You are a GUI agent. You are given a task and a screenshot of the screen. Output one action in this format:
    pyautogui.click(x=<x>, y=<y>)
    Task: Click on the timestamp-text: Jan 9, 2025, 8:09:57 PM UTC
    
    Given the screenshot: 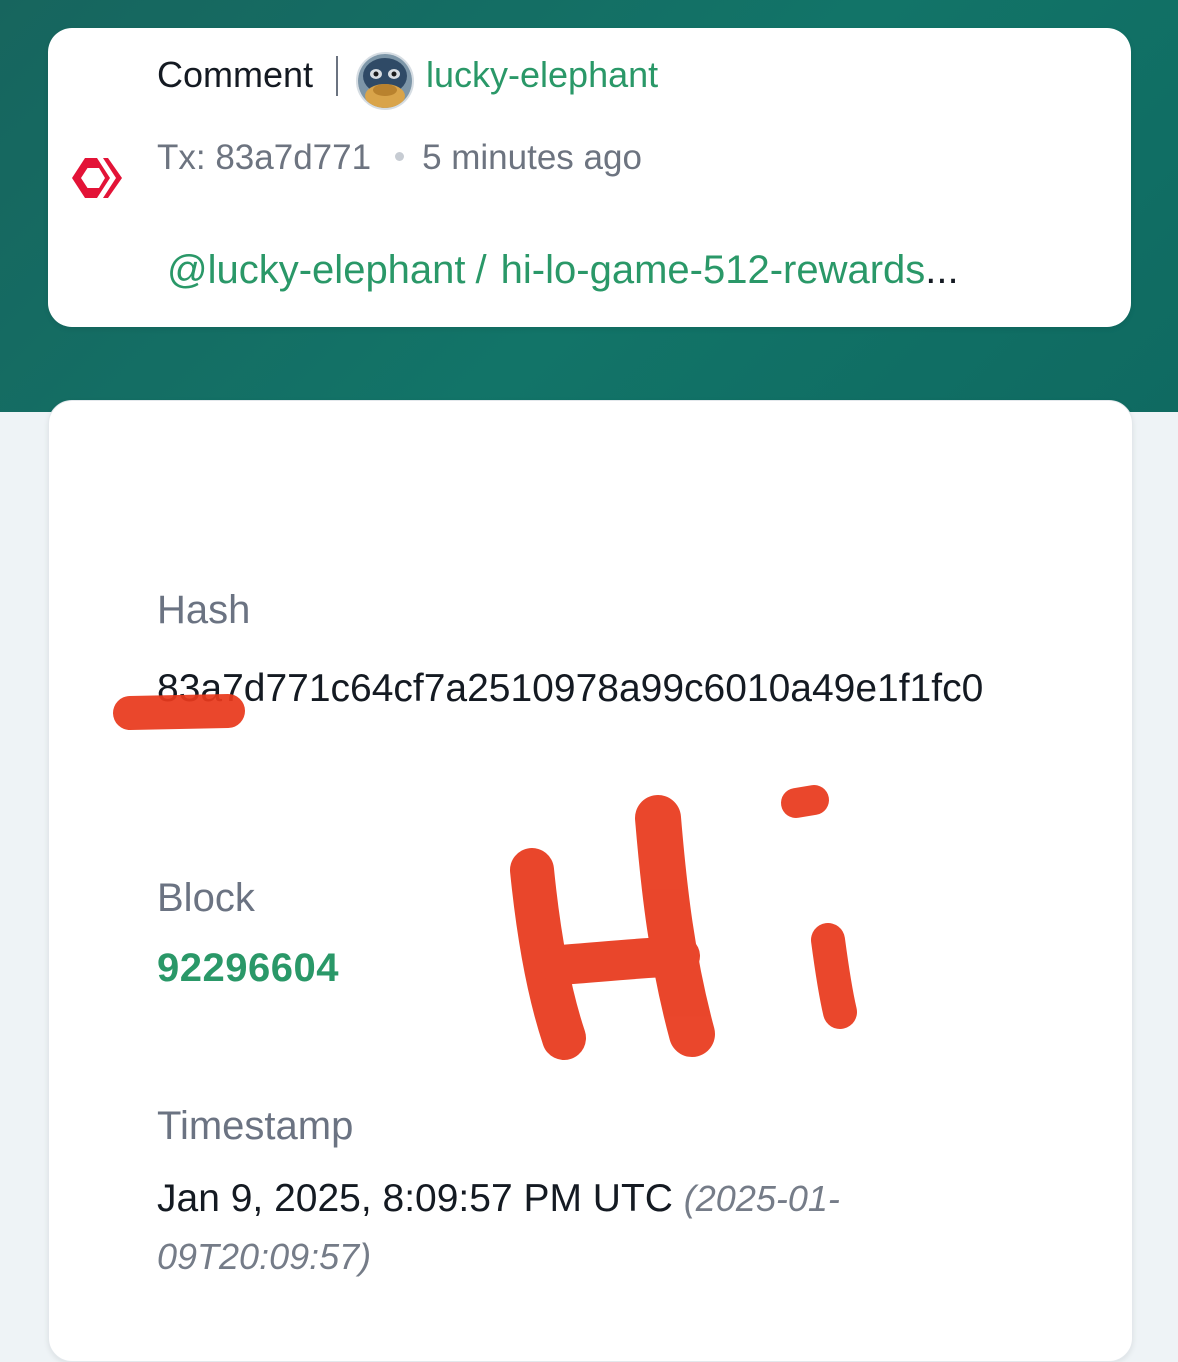 What is the action you would take?
    pyautogui.click(x=415, y=1198)
    